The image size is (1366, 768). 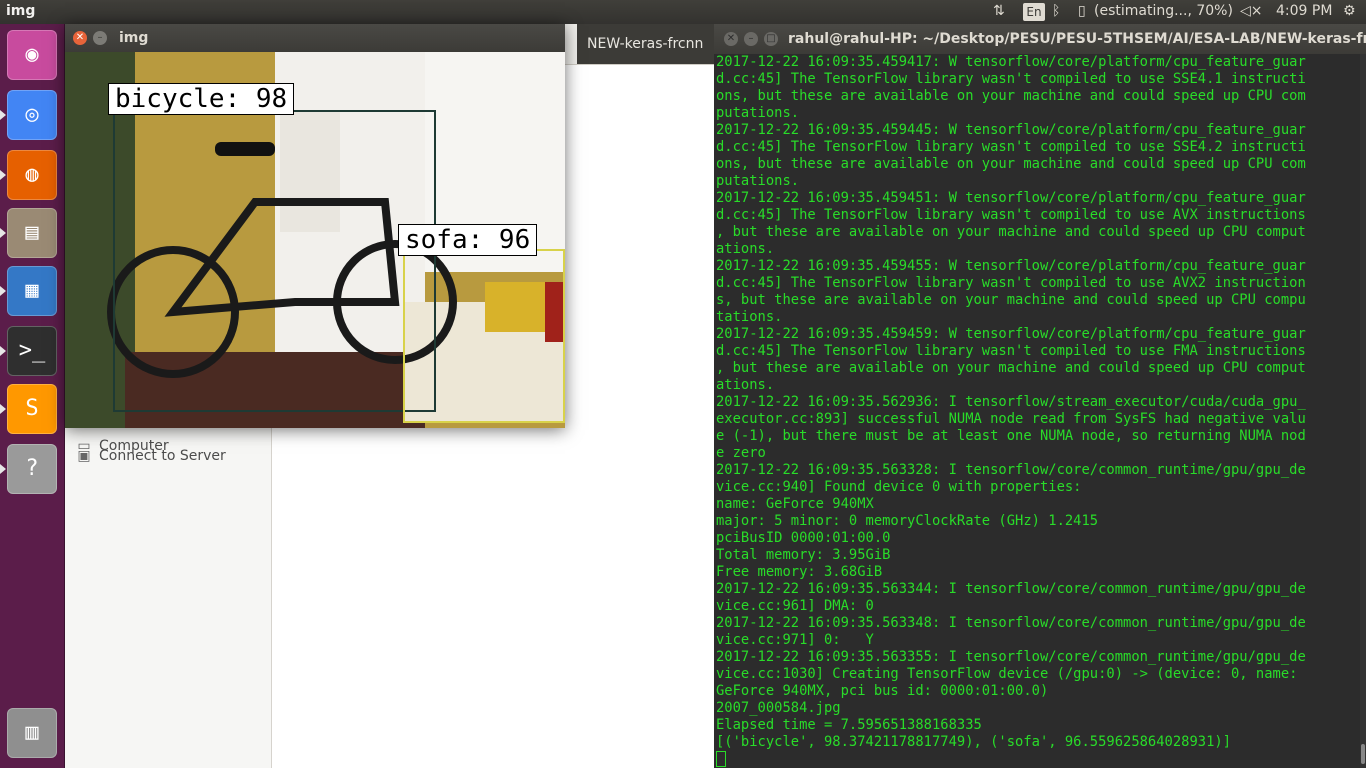 What do you see at coordinates (778, 708) in the screenshot?
I see `terminal-line: 2007_000584.jpg` at bounding box center [778, 708].